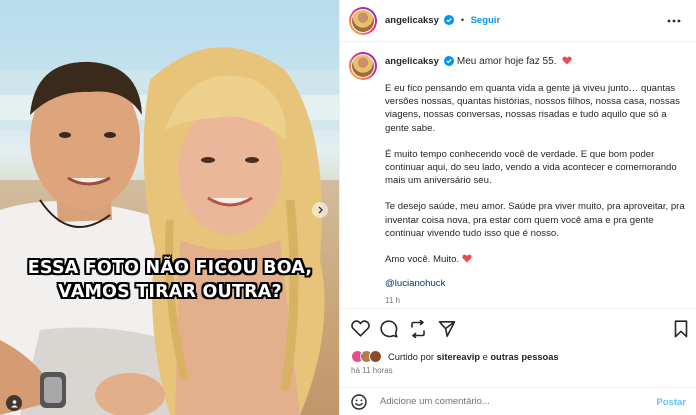 Image resolution: width=696 pixels, height=415 pixels. What do you see at coordinates (681, 329) in the screenshot?
I see `bookmark-icon` at bounding box center [681, 329].